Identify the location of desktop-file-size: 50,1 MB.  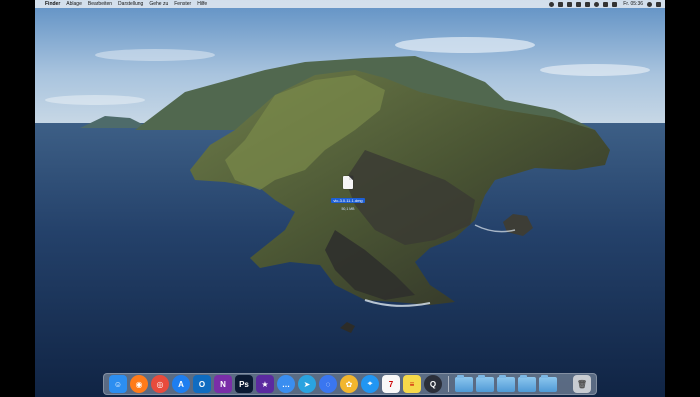
(348, 209).